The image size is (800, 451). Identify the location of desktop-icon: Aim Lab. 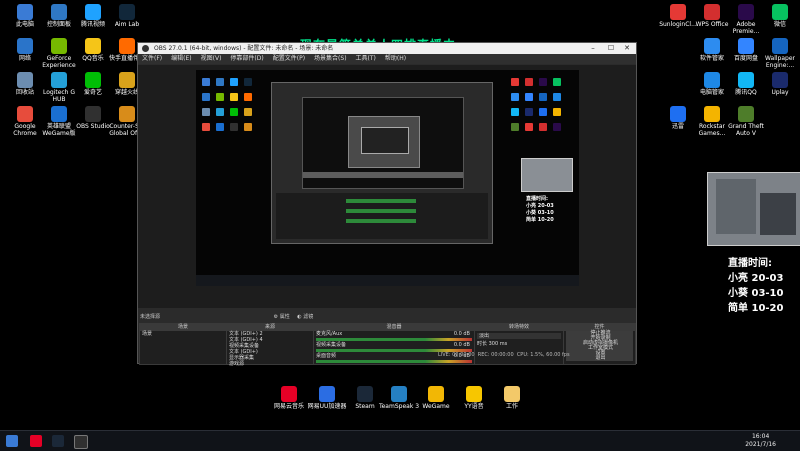
(127, 16).